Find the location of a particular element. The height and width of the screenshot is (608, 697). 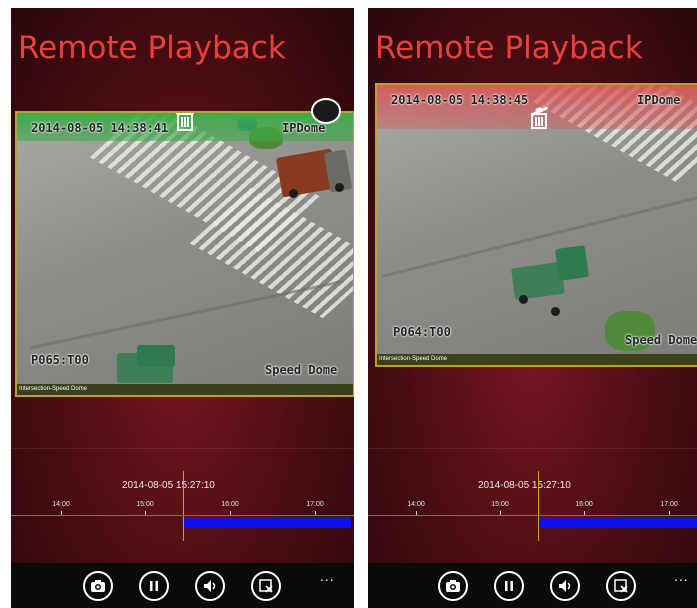

preset-label: P065:T00 is located at coordinates (60, 360).